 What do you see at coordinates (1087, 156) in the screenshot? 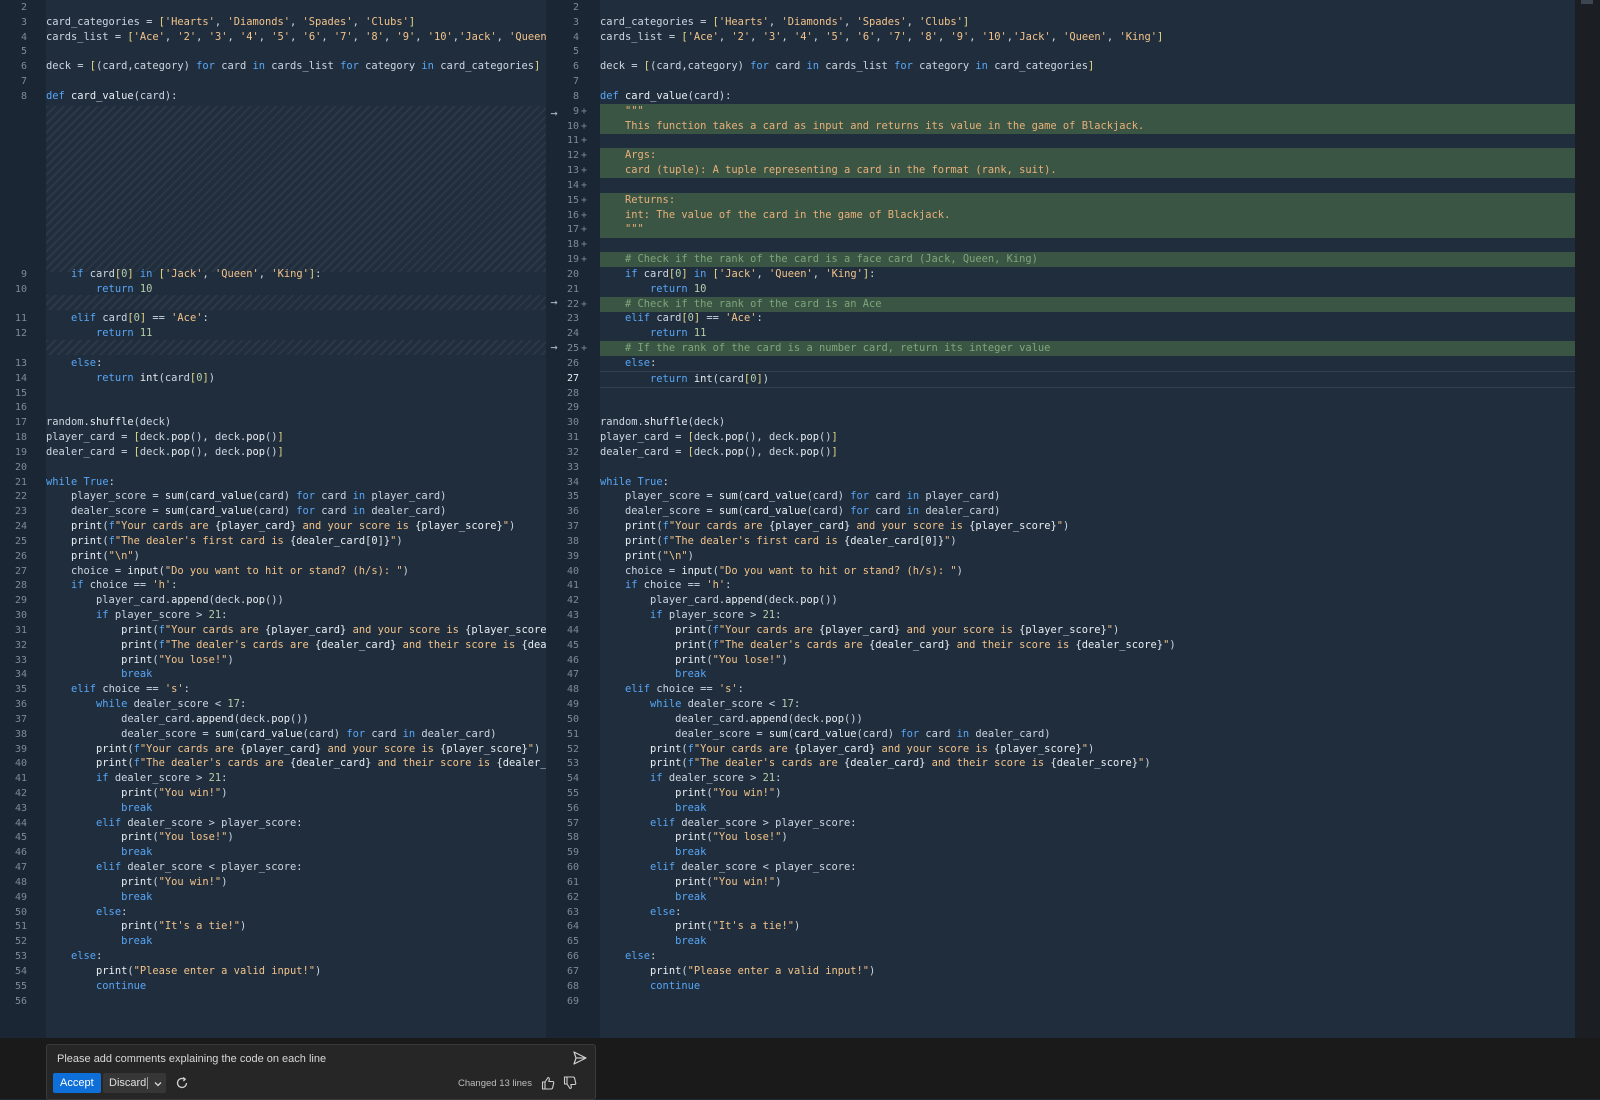
I see `line-text: Args:` at bounding box center [1087, 156].